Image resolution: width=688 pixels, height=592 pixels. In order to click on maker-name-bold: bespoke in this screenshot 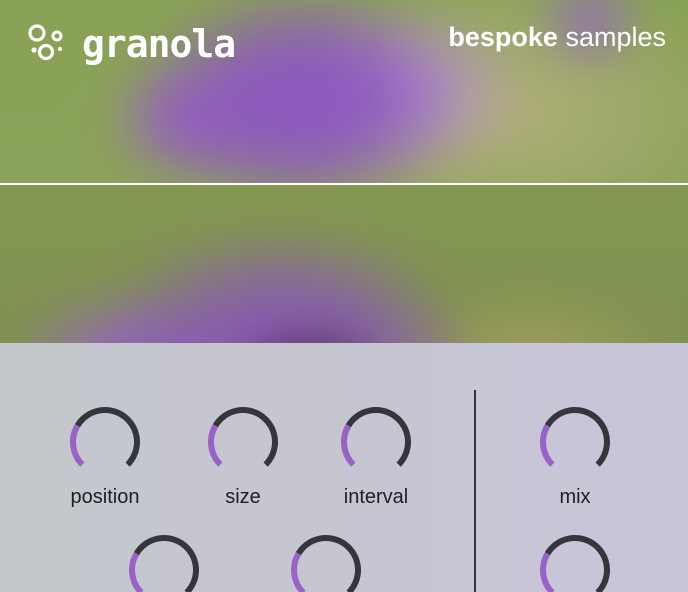, I will do `click(503, 37)`.